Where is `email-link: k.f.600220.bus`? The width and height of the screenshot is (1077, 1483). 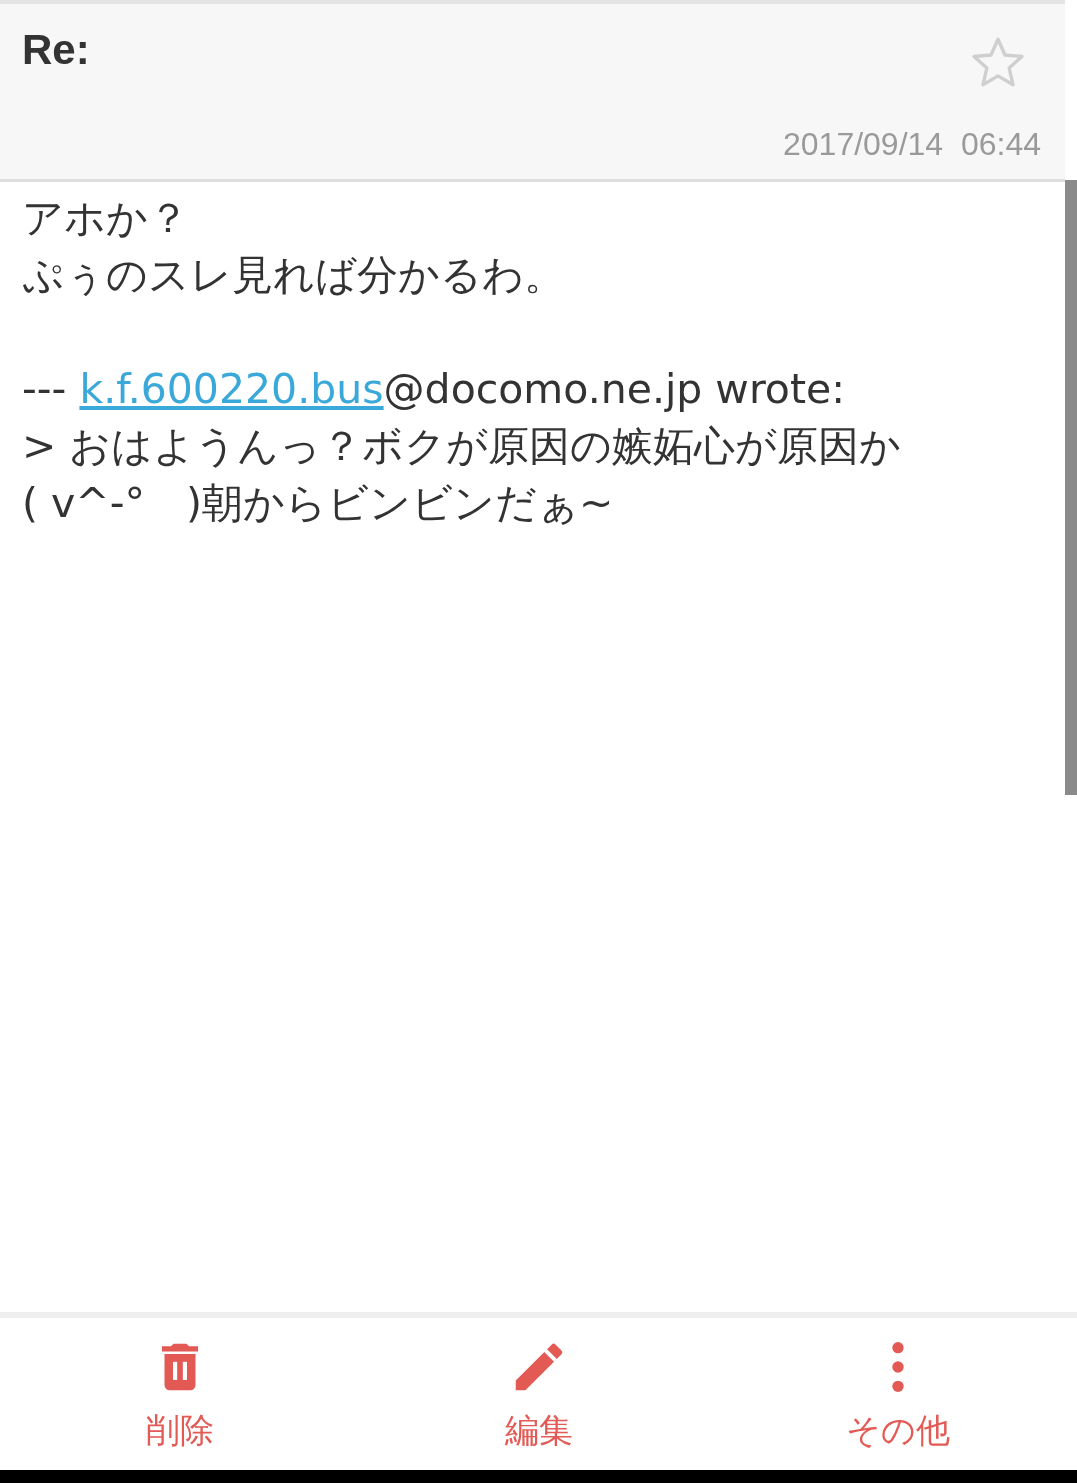 email-link: k.f.600220.bus is located at coordinates (231, 389).